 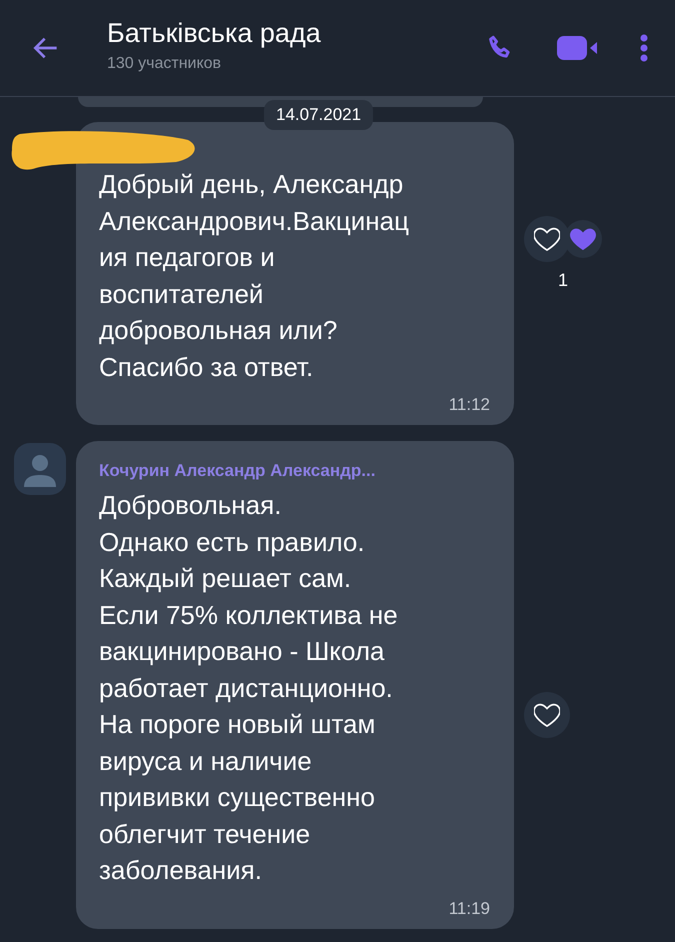 What do you see at coordinates (469, 908) in the screenshot?
I see `message-time: 11:19` at bounding box center [469, 908].